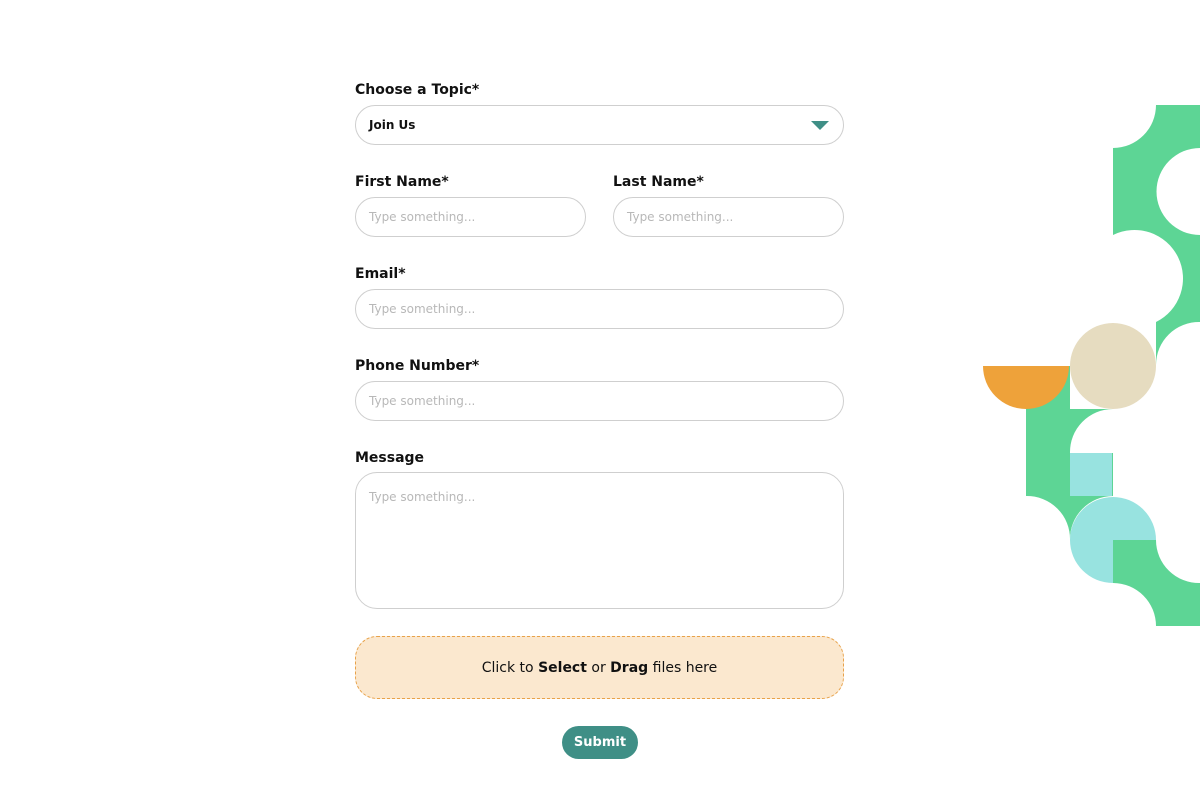 The height and width of the screenshot is (804, 1200). I want to click on topic-select-value: Join Us, so click(392, 125).